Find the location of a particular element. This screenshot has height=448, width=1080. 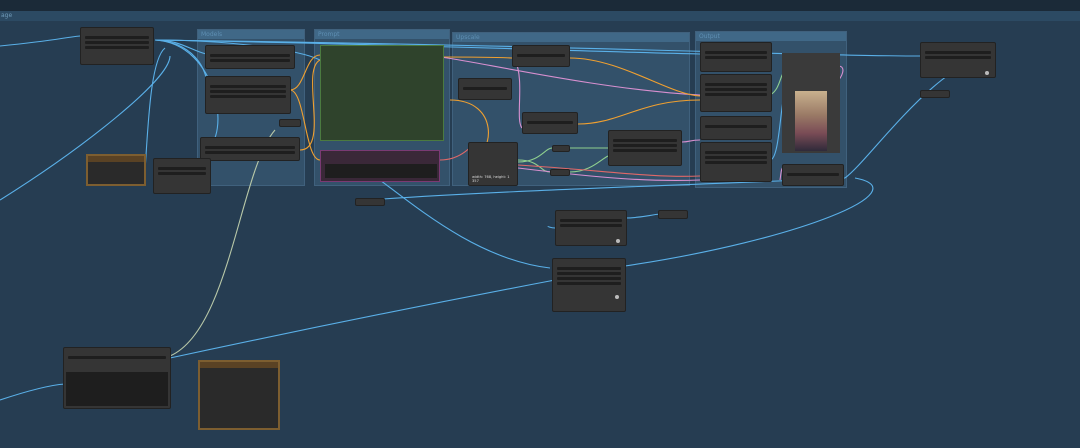

note-node is located at coordinates (116, 170).